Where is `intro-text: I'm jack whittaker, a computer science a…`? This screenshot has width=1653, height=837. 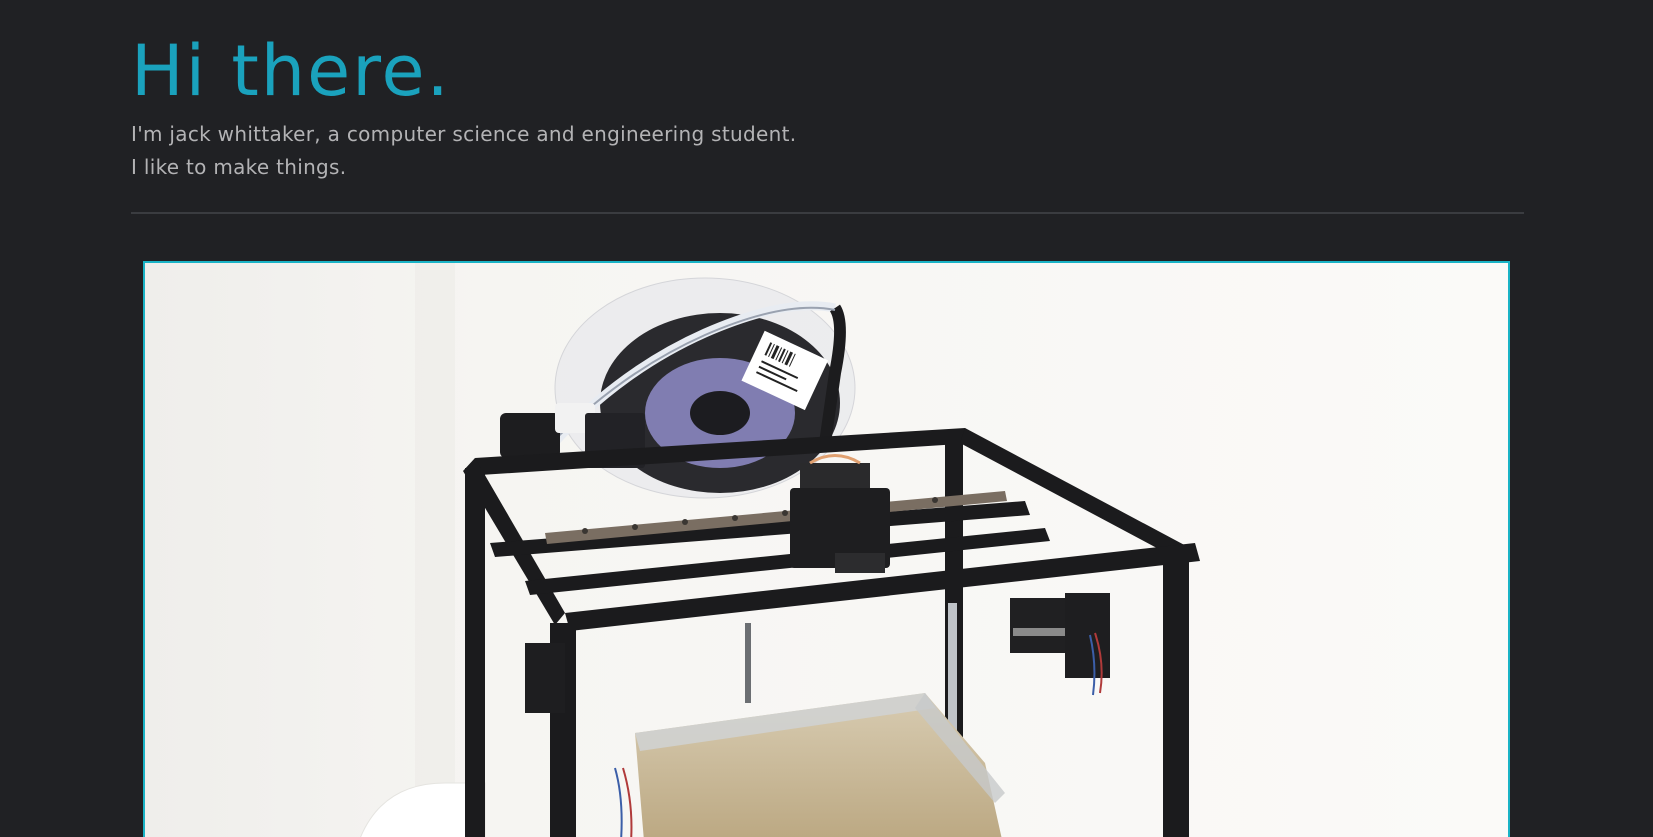
intro-text: I'm jack whittaker, a computer science a… is located at coordinates (464, 134).